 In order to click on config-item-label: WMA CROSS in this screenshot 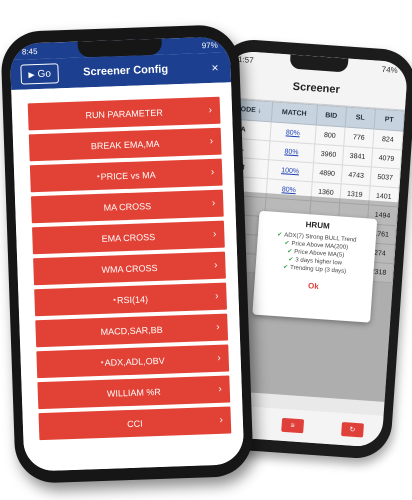, I will do `click(129, 268)`.